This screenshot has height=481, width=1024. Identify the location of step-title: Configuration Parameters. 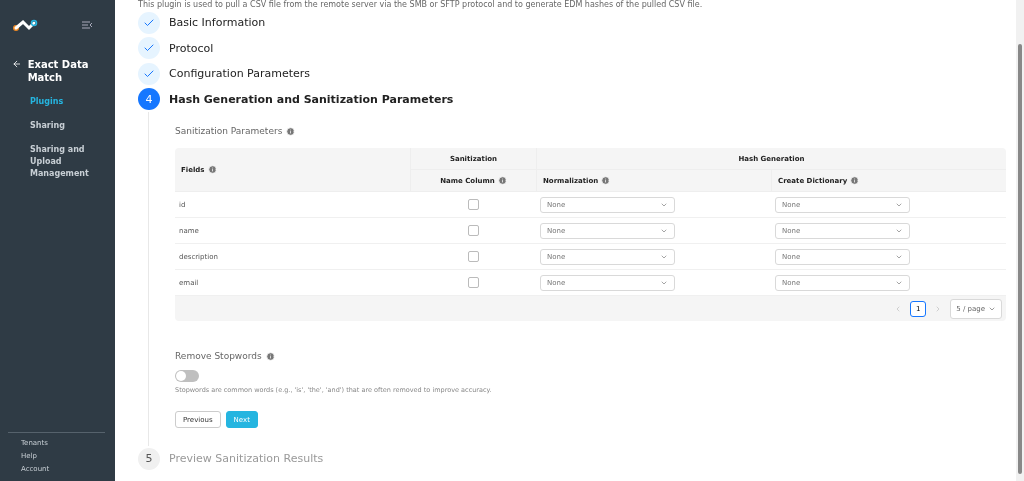
(240, 74).